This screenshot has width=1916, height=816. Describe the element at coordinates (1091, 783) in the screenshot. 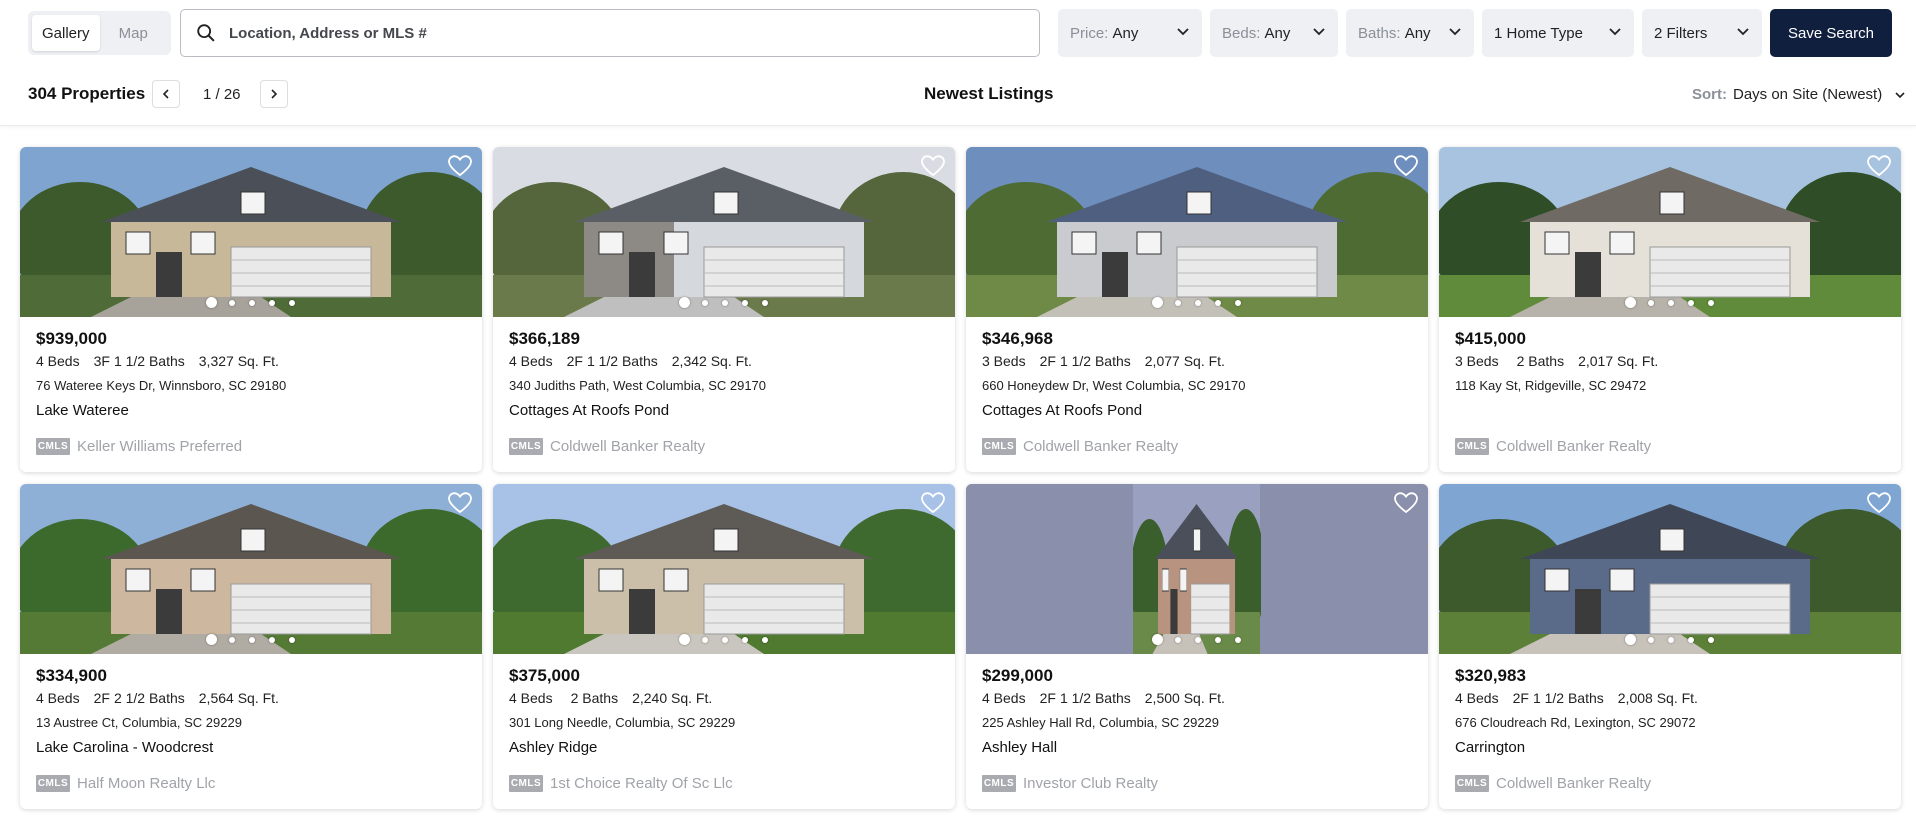

I see `broker-name: Investor Club Realty` at that location.